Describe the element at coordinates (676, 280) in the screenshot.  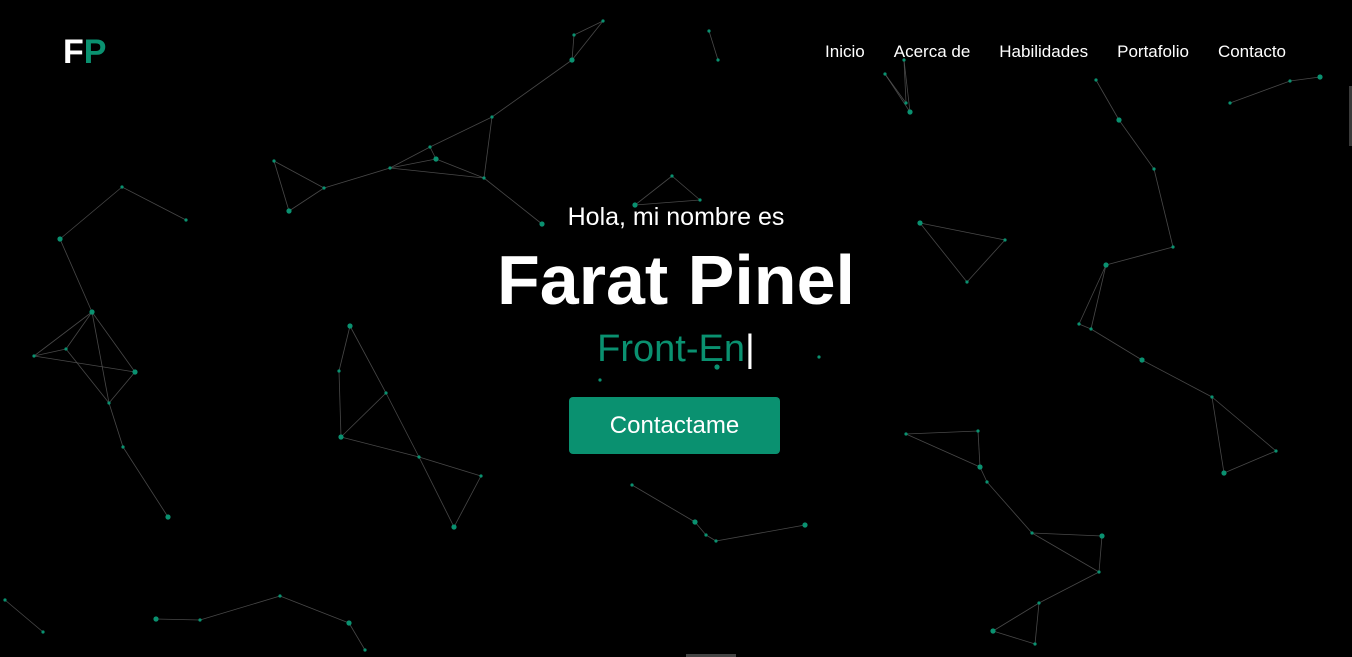
I see `hero-name: Farat Pinel` at that location.